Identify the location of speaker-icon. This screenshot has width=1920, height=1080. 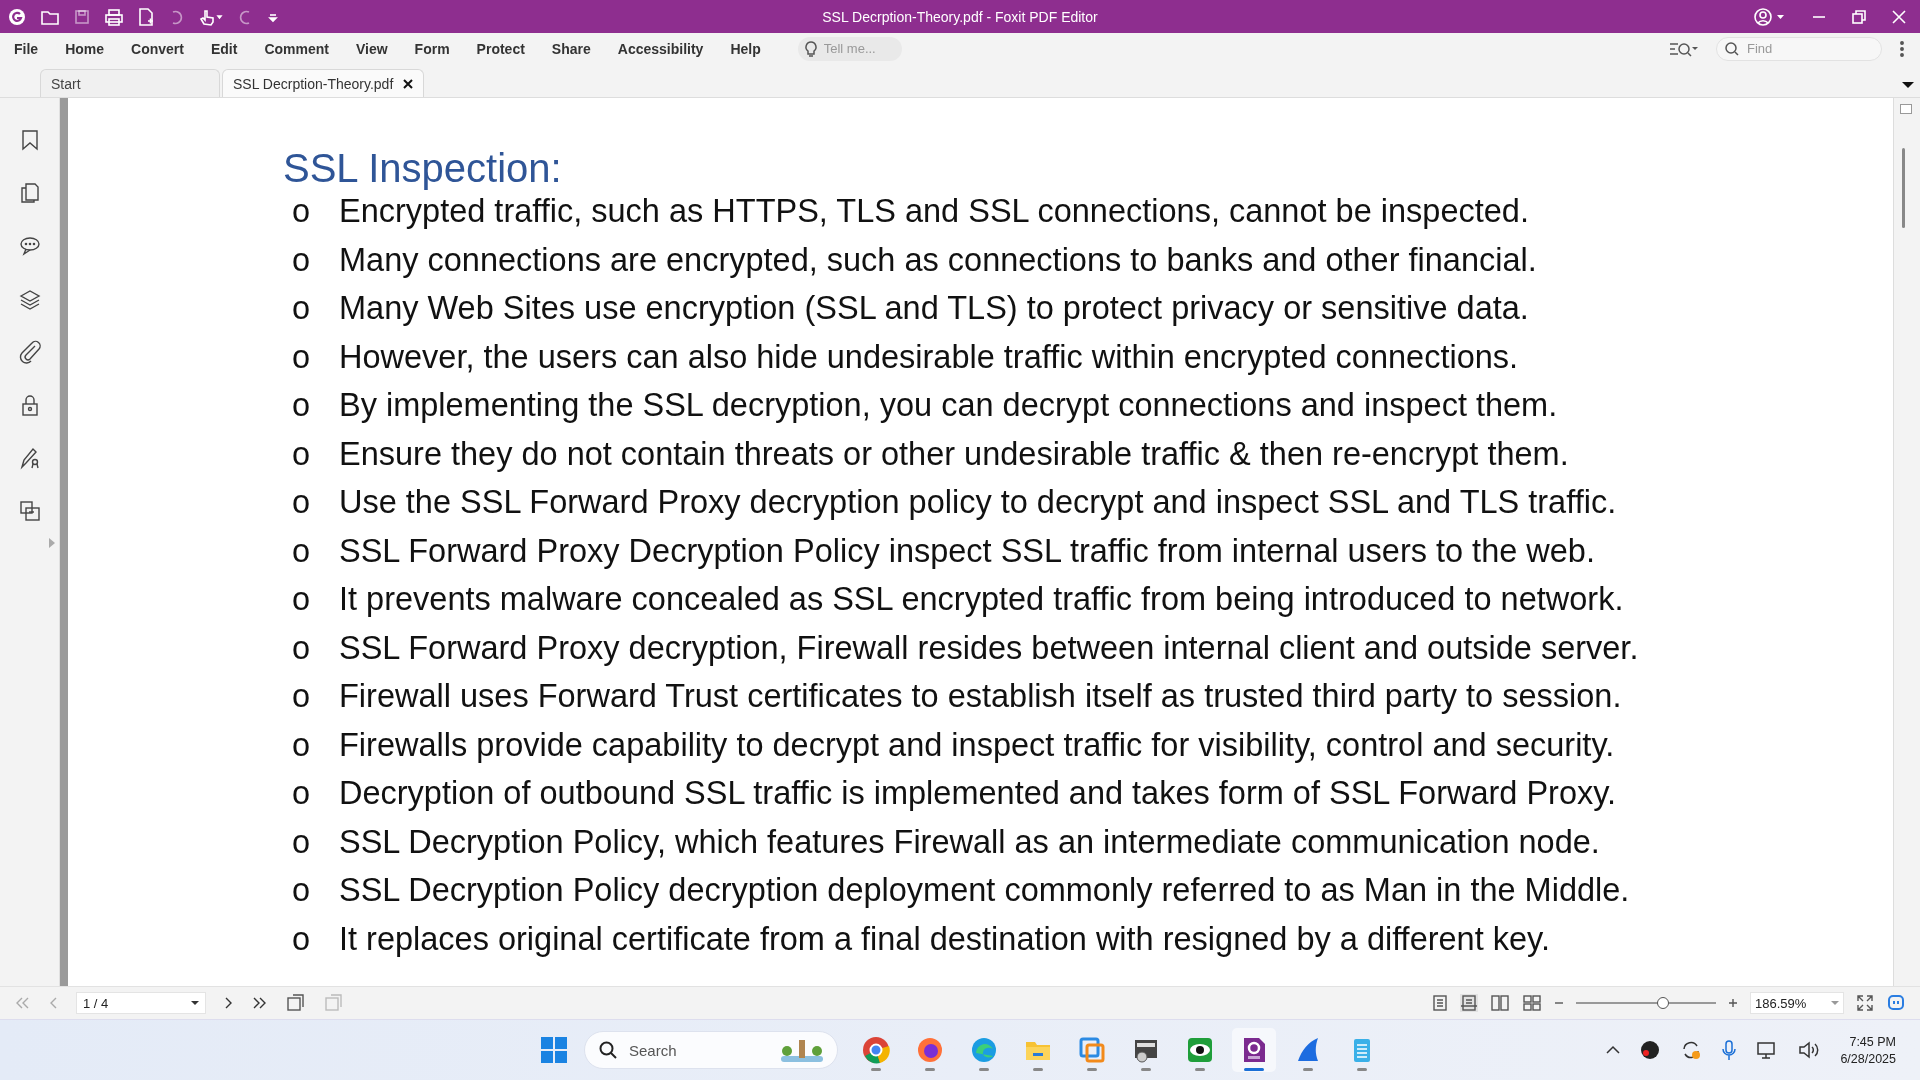
(1809, 1050).